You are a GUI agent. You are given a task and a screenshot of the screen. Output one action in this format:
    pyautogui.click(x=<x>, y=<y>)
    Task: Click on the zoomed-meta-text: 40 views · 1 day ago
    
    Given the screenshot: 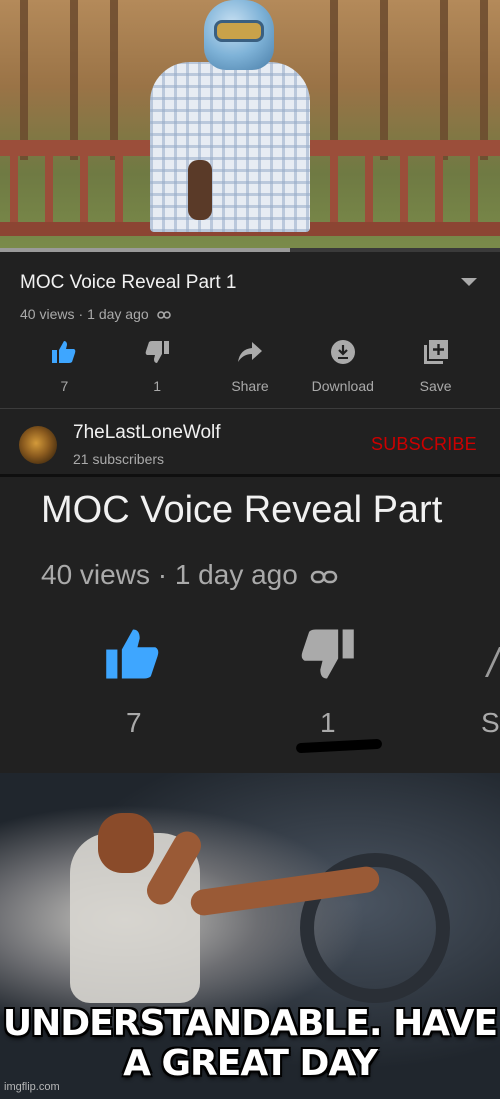 What is the action you would take?
    pyautogui.click(x=169, y=574)
    